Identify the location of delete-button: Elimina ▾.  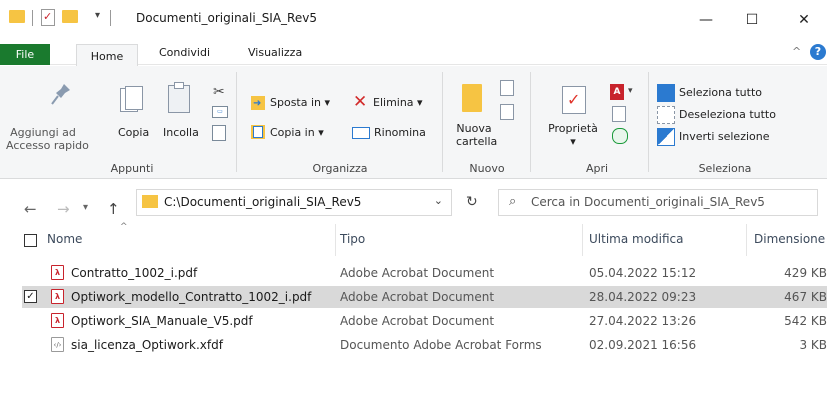
(398, 102).